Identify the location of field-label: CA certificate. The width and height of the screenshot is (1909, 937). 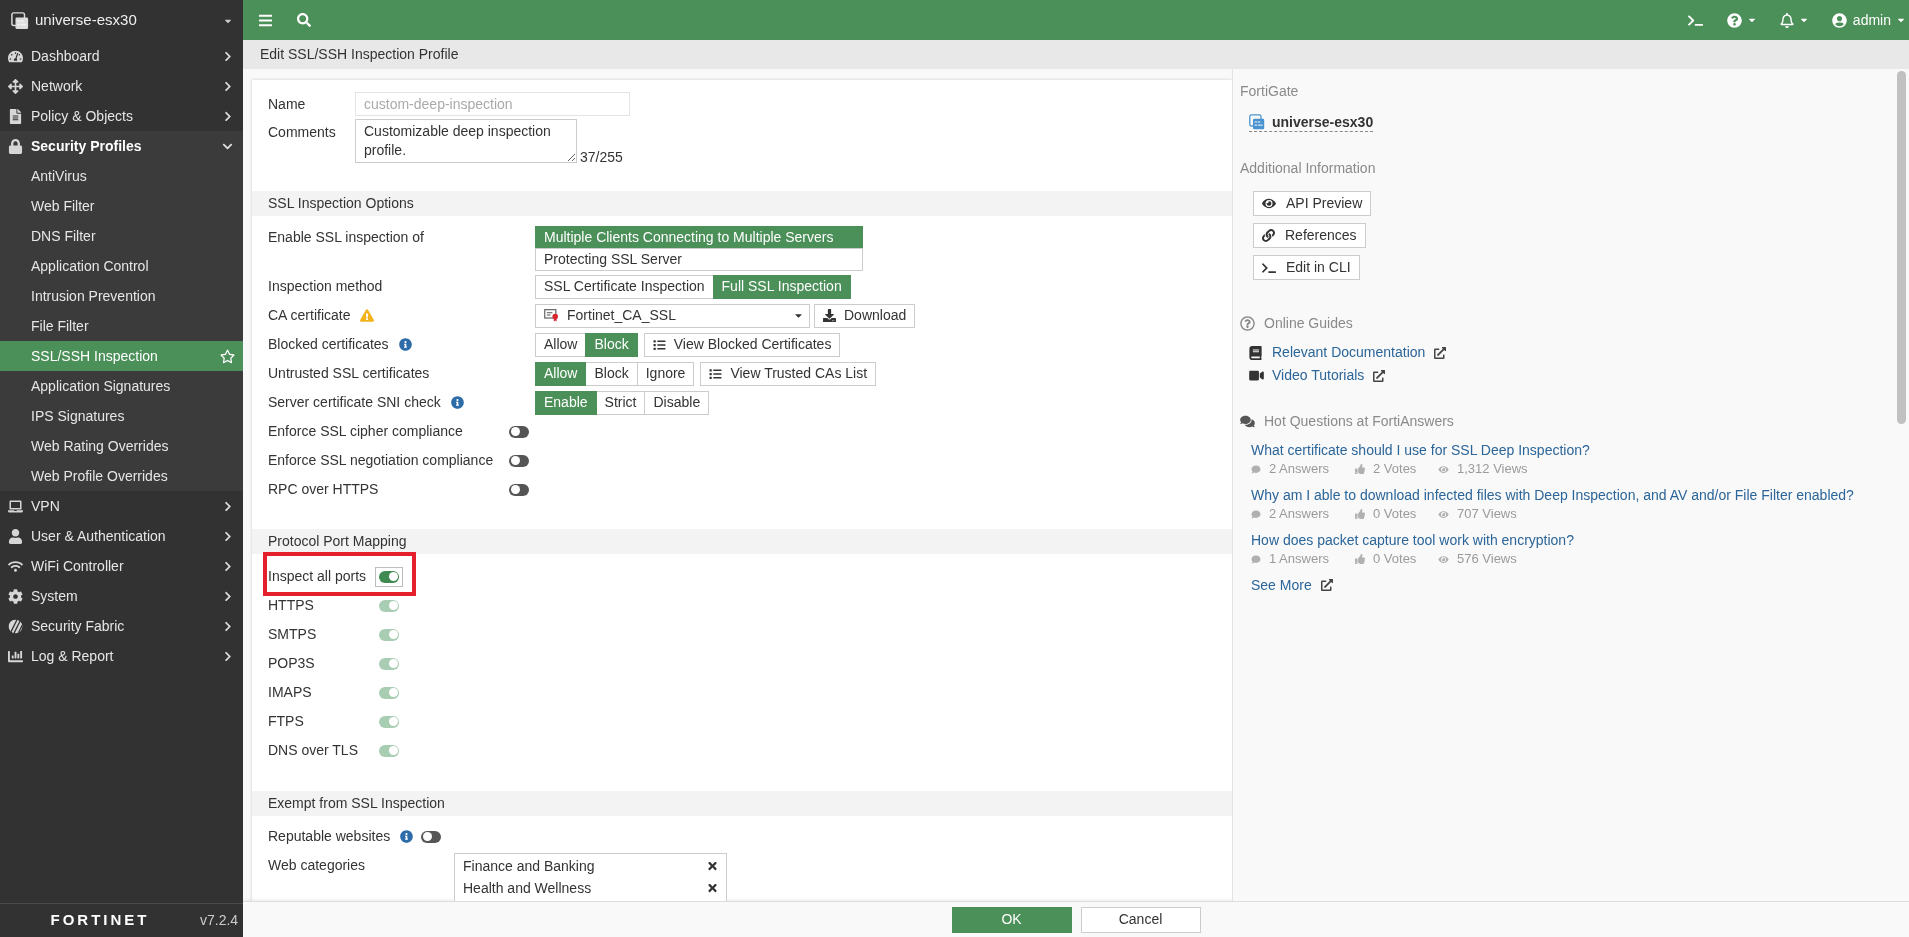
(309, 315).